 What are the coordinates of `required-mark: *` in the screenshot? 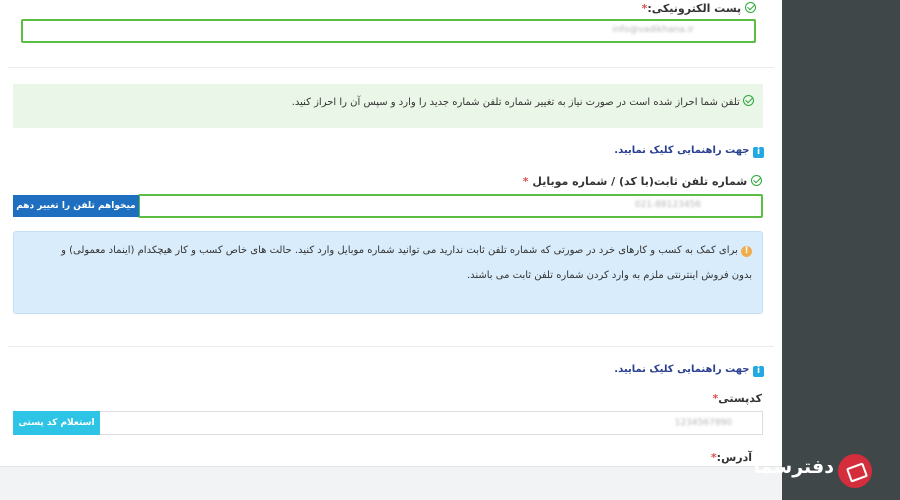 It's located at (525, 181).